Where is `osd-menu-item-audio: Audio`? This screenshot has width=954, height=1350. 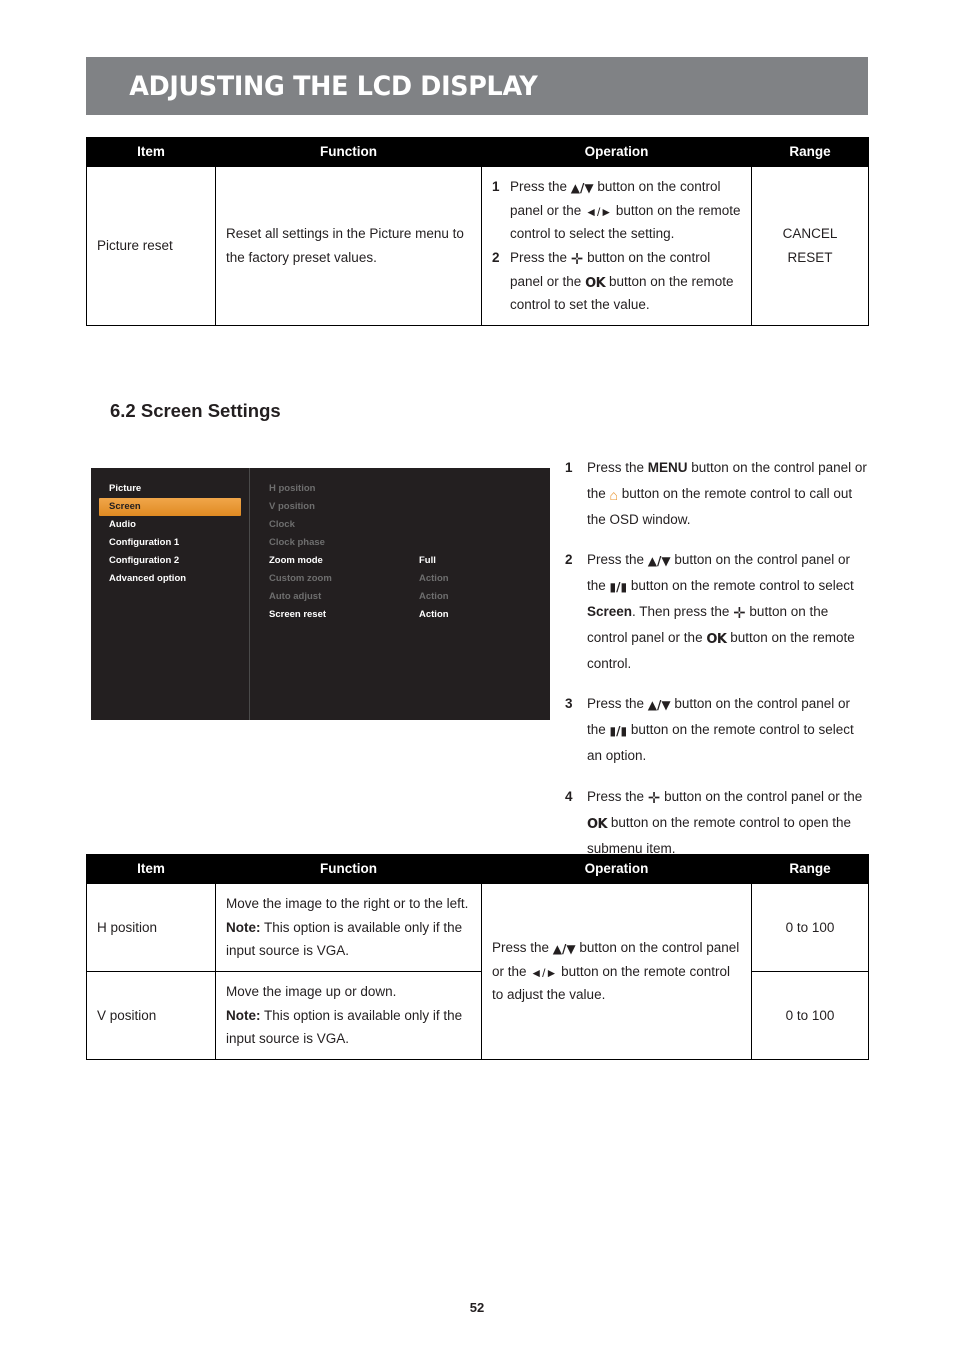 osd-menu-item-audio: Audio is located at coordinates (170, 525).